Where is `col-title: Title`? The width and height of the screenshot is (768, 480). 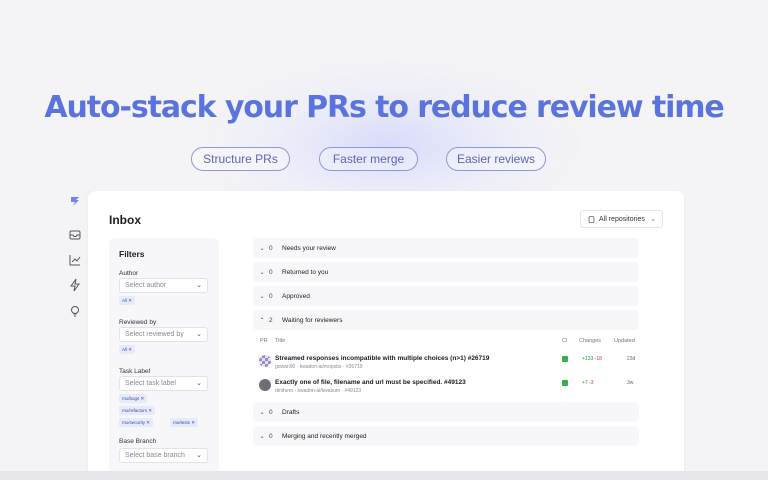
col-title: Title is located at coordinates (280, 341).